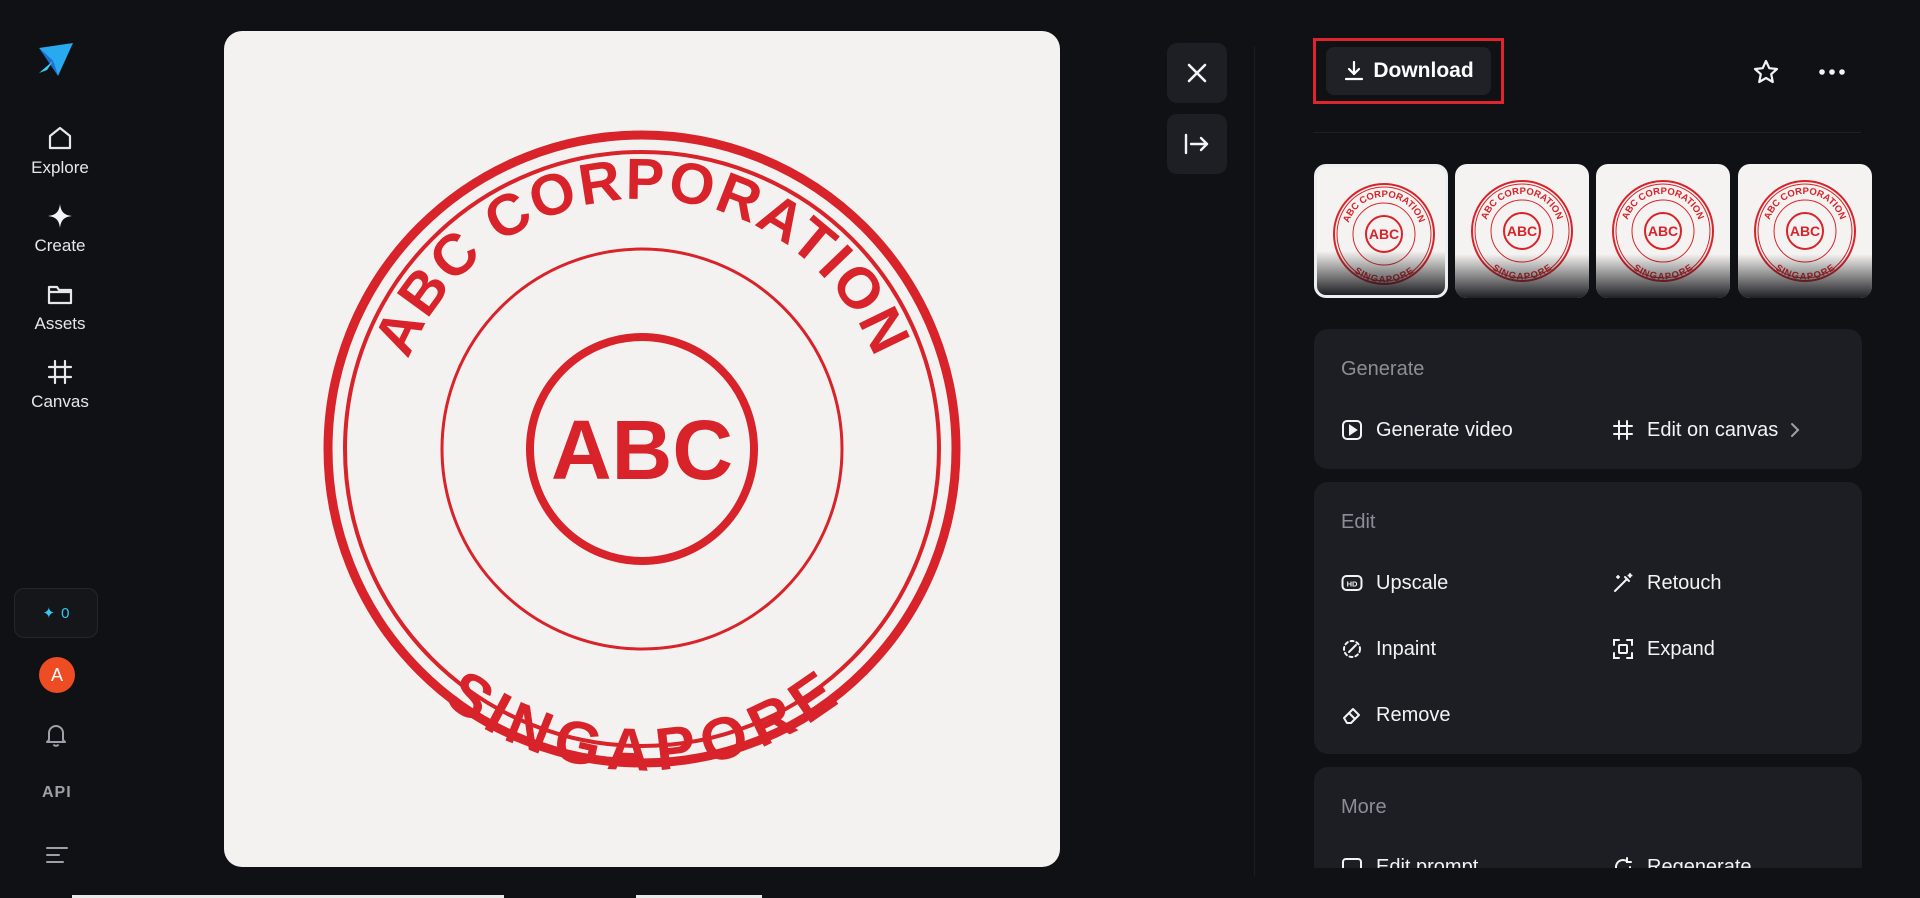 Image resolution: width=1920 pixels, height=898 pixels. What do you see at coordinates (57, 793) in the screenshot?
I see `api-link: API` at bounding box center [57, 793].